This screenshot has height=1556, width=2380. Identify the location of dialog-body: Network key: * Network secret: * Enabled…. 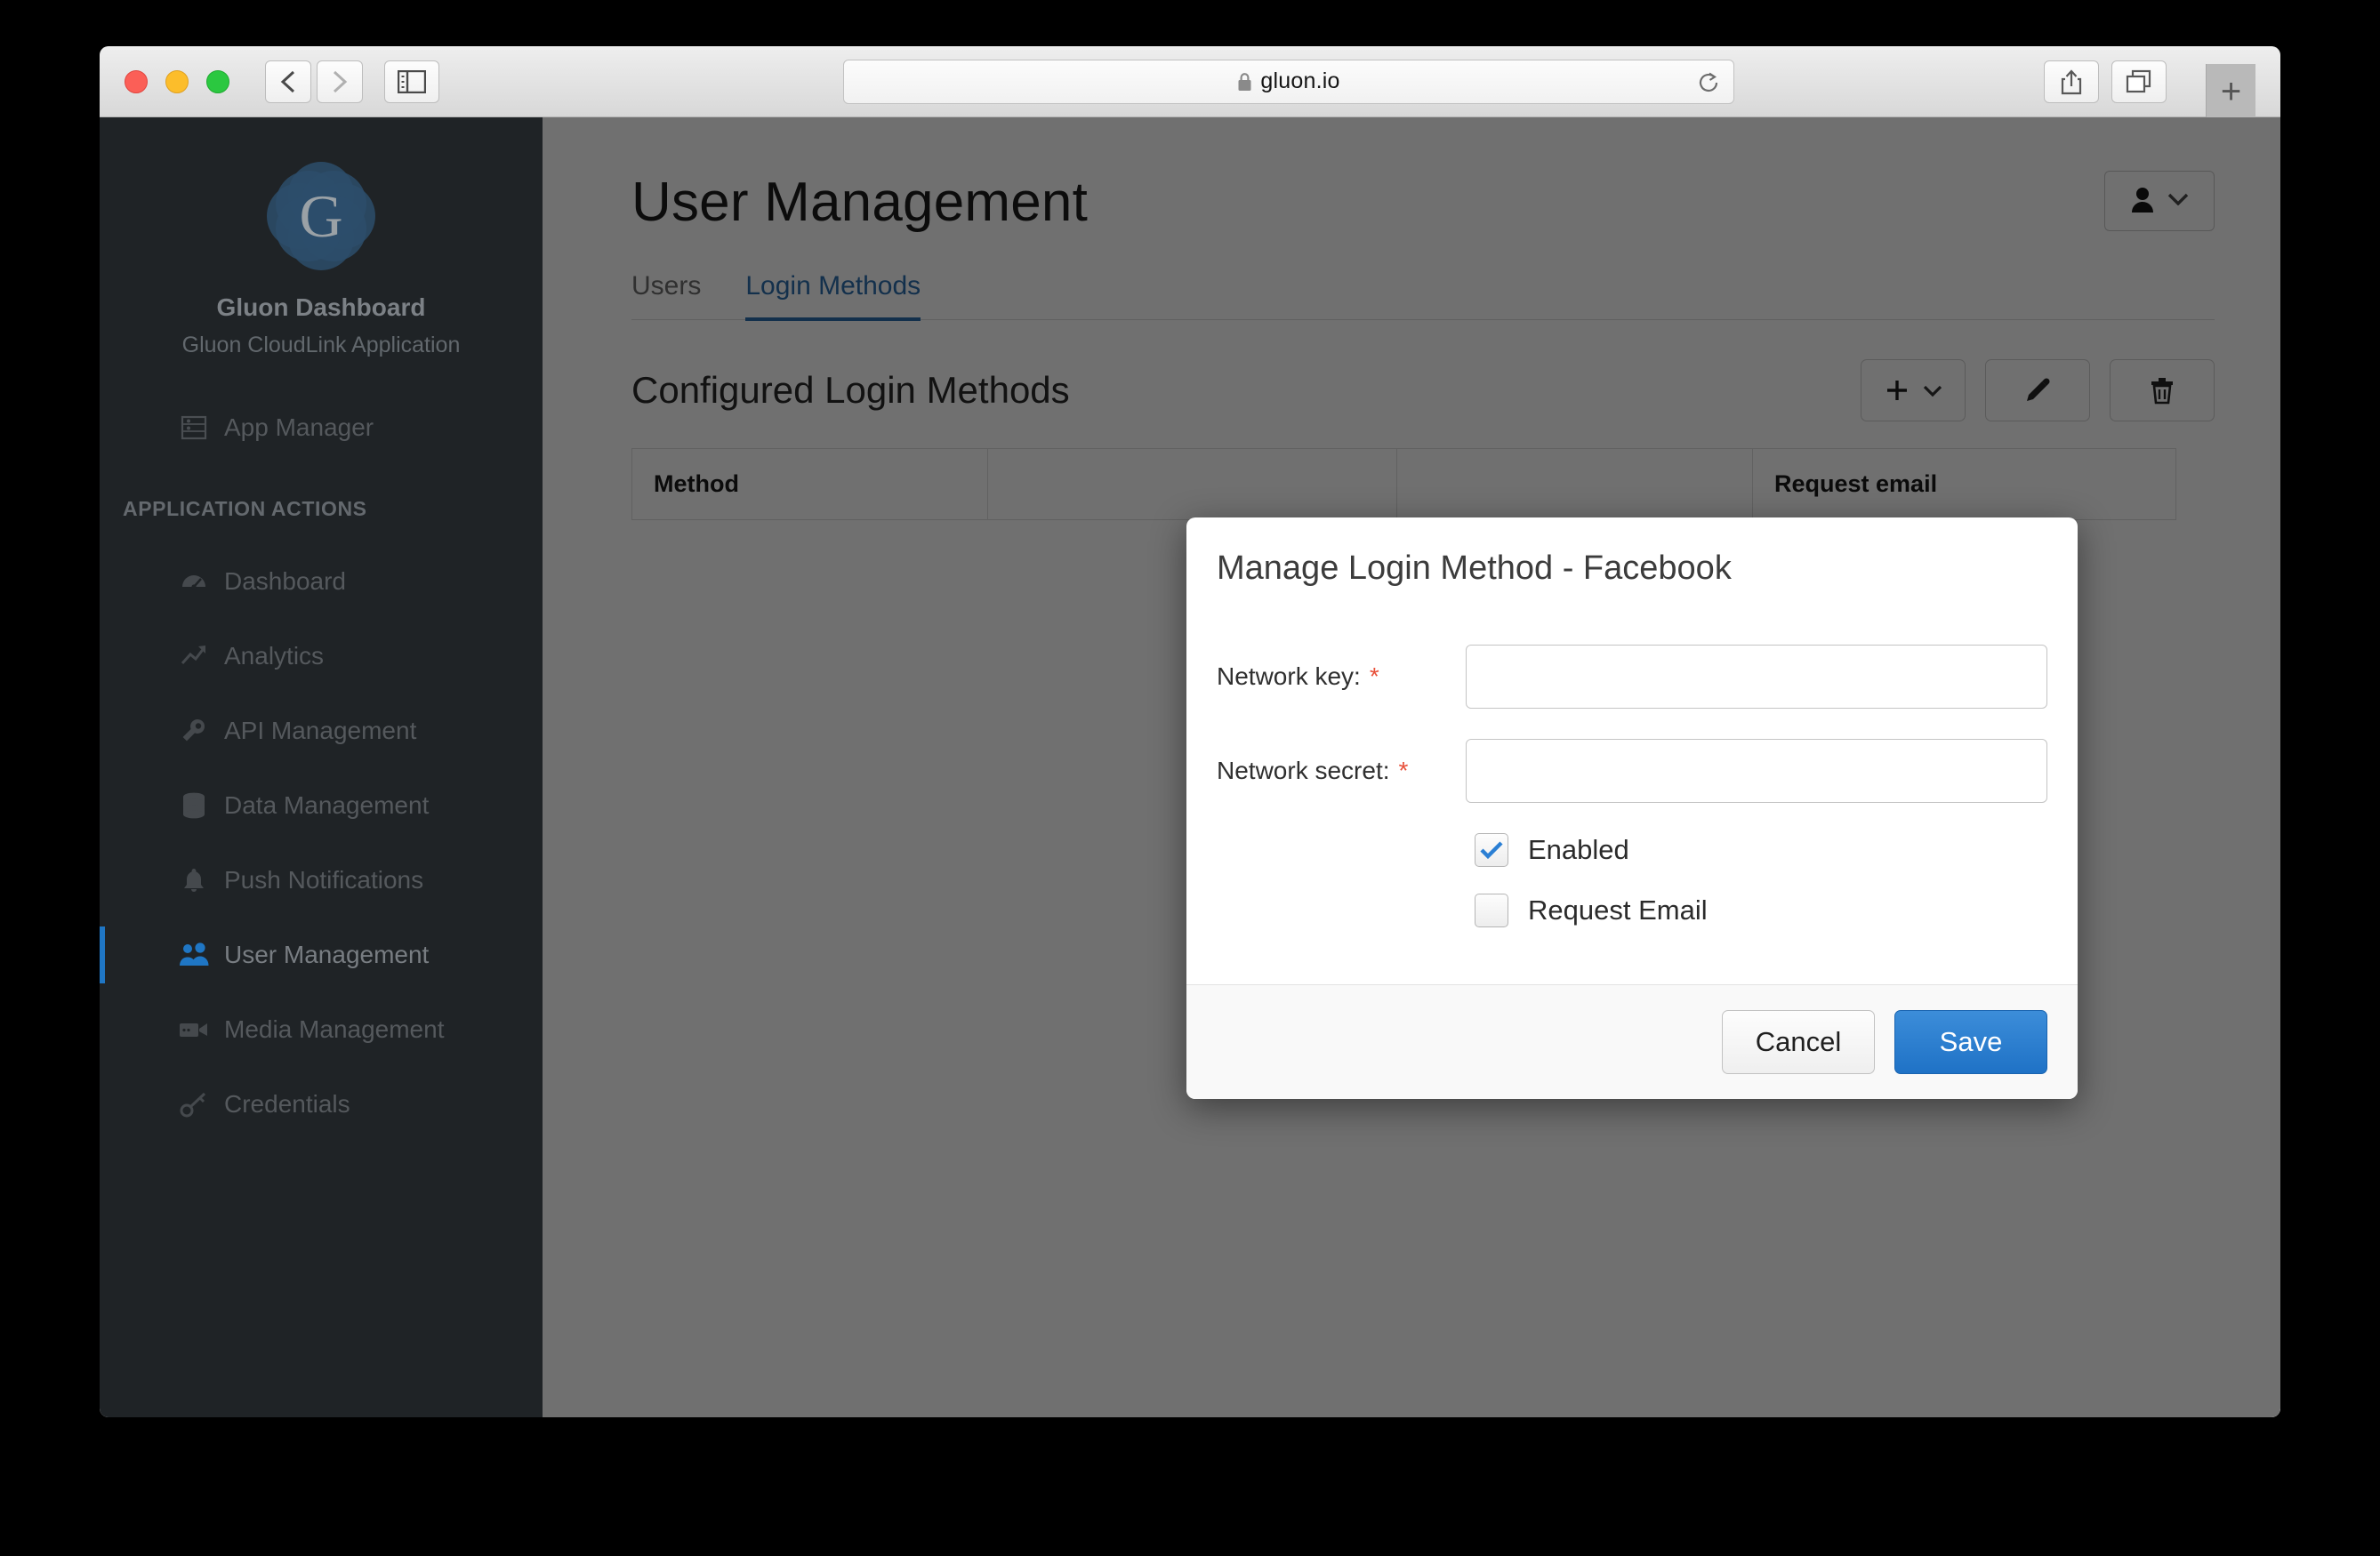
(1632, 786).